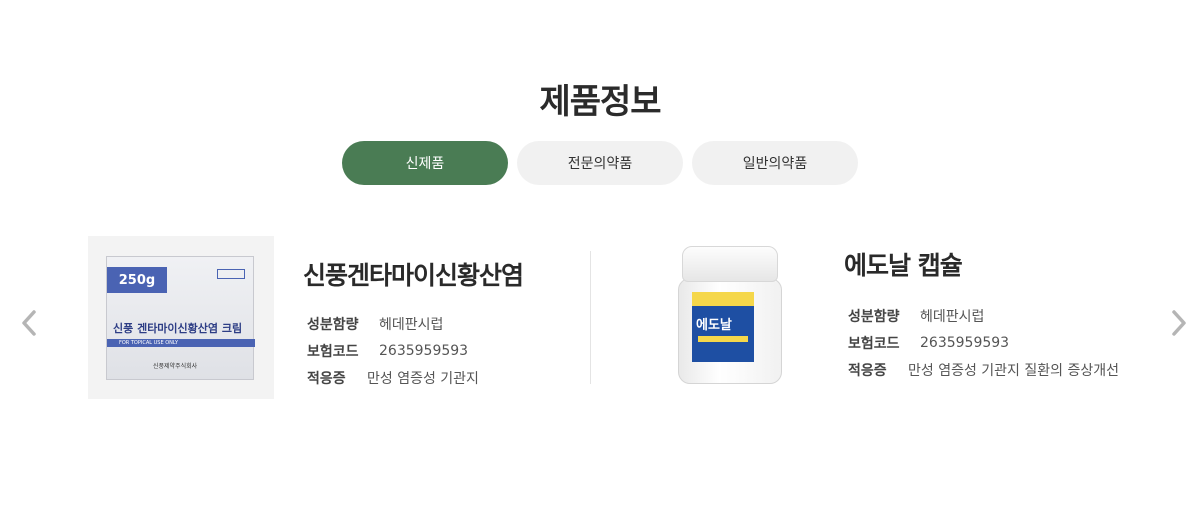 The image size is (1200, 510). Describe the element at coordinates (1013, 370) in the screenshot. I see `indication-value: 만성 염증성 기관지 질환의 증상개선` at that location.